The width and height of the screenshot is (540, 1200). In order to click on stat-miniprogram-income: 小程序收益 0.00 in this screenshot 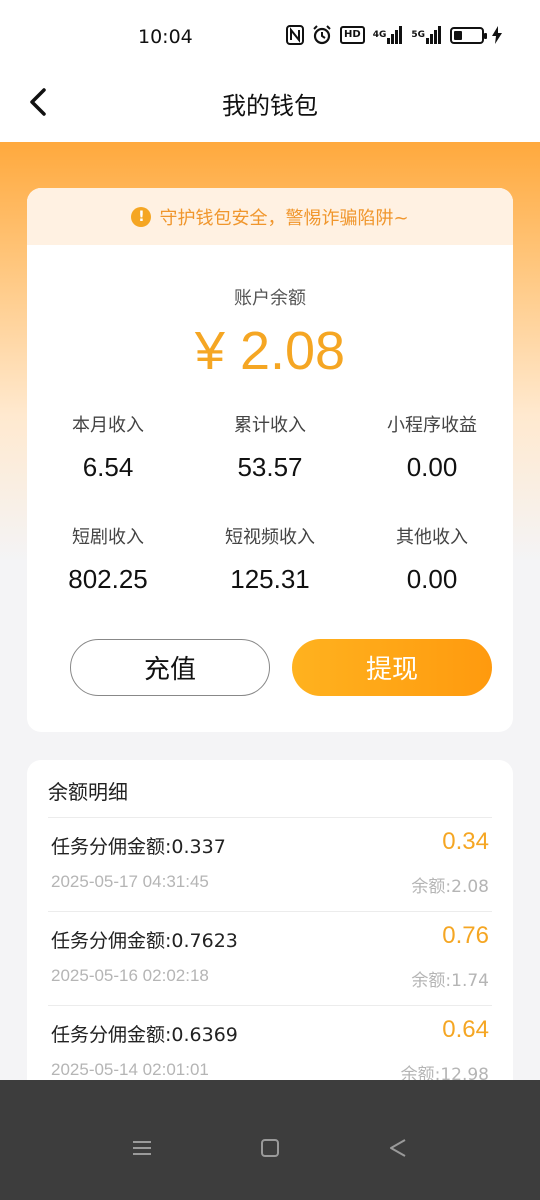, I will do `click(432, 466)`.